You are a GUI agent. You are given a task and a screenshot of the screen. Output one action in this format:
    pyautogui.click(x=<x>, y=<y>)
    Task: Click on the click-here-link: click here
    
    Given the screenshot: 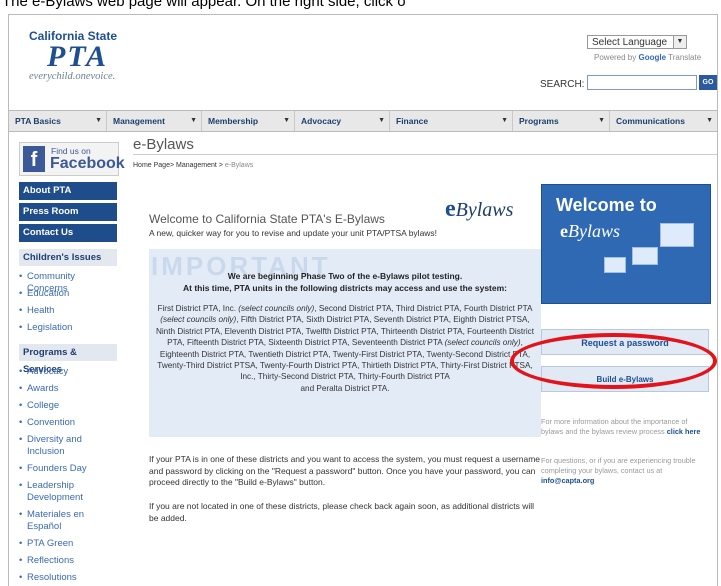 What is the action you would take?
    pyautogui.click(x=684, y=431)
    